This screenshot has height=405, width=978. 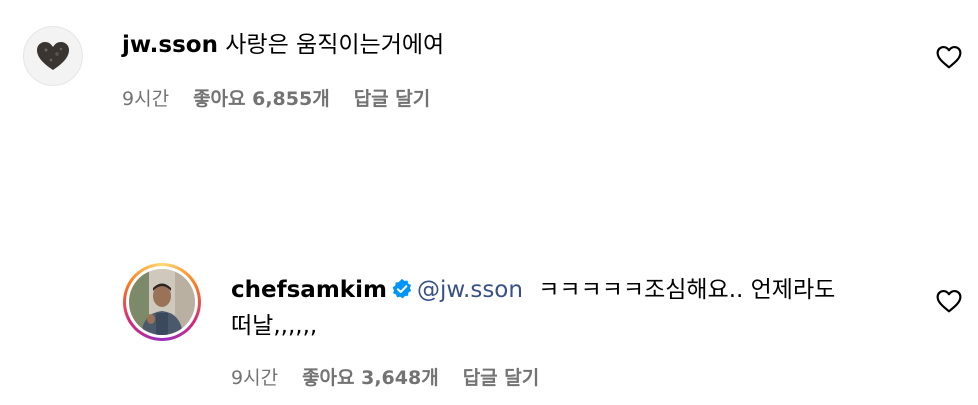 What do you see at coordinates (370, 376) in the screenshot?
I see `comment-likes: 좋아요 3,648개` at bounding box center [370, 376].